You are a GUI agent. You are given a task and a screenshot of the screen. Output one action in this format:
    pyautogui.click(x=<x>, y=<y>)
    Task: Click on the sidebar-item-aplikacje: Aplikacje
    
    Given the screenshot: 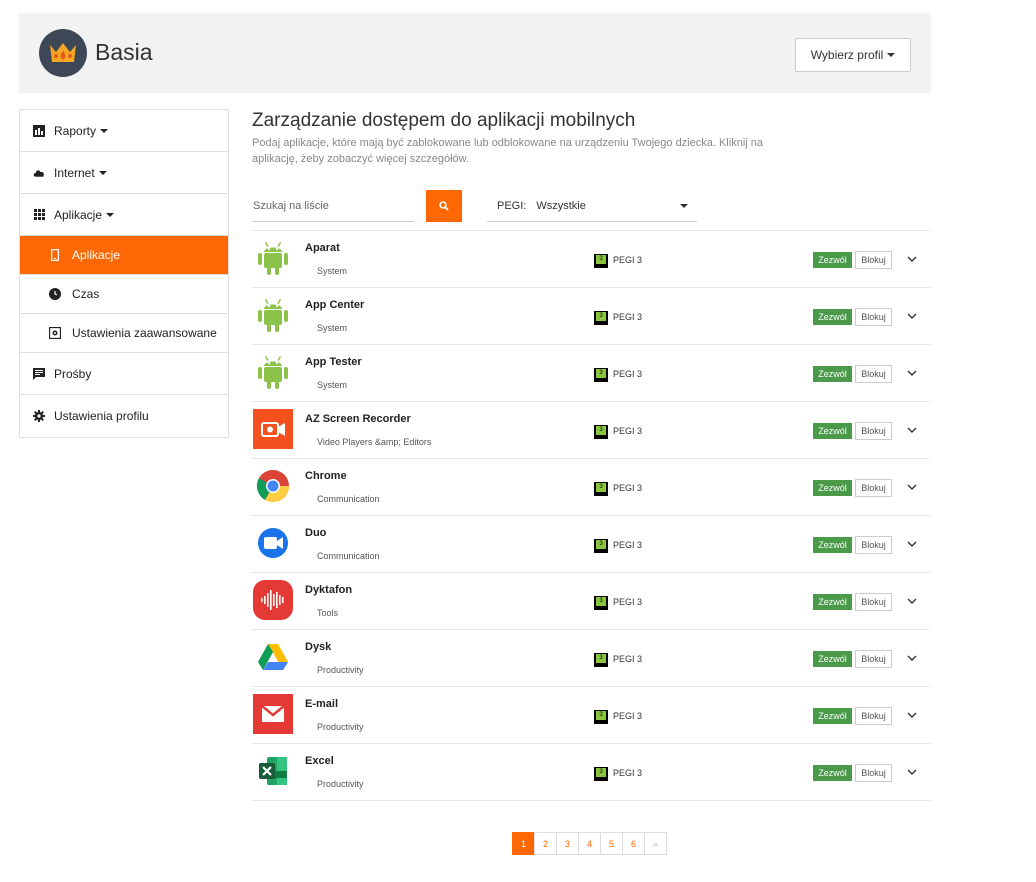 What is the action you would take?
    pyautogui.click(x=124, y=215)
    